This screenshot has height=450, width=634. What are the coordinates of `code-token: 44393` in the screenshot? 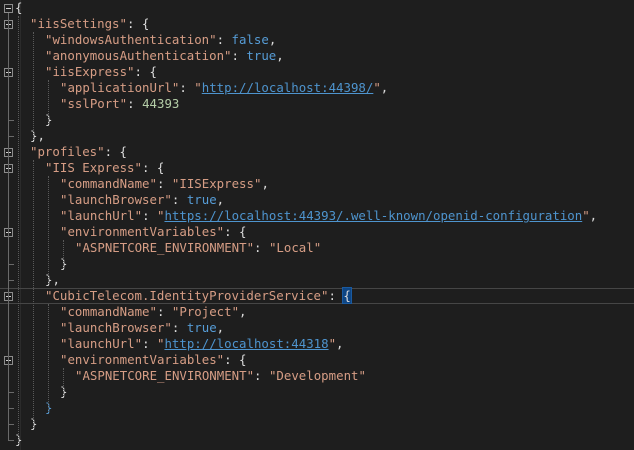 It's located at (161, 103).